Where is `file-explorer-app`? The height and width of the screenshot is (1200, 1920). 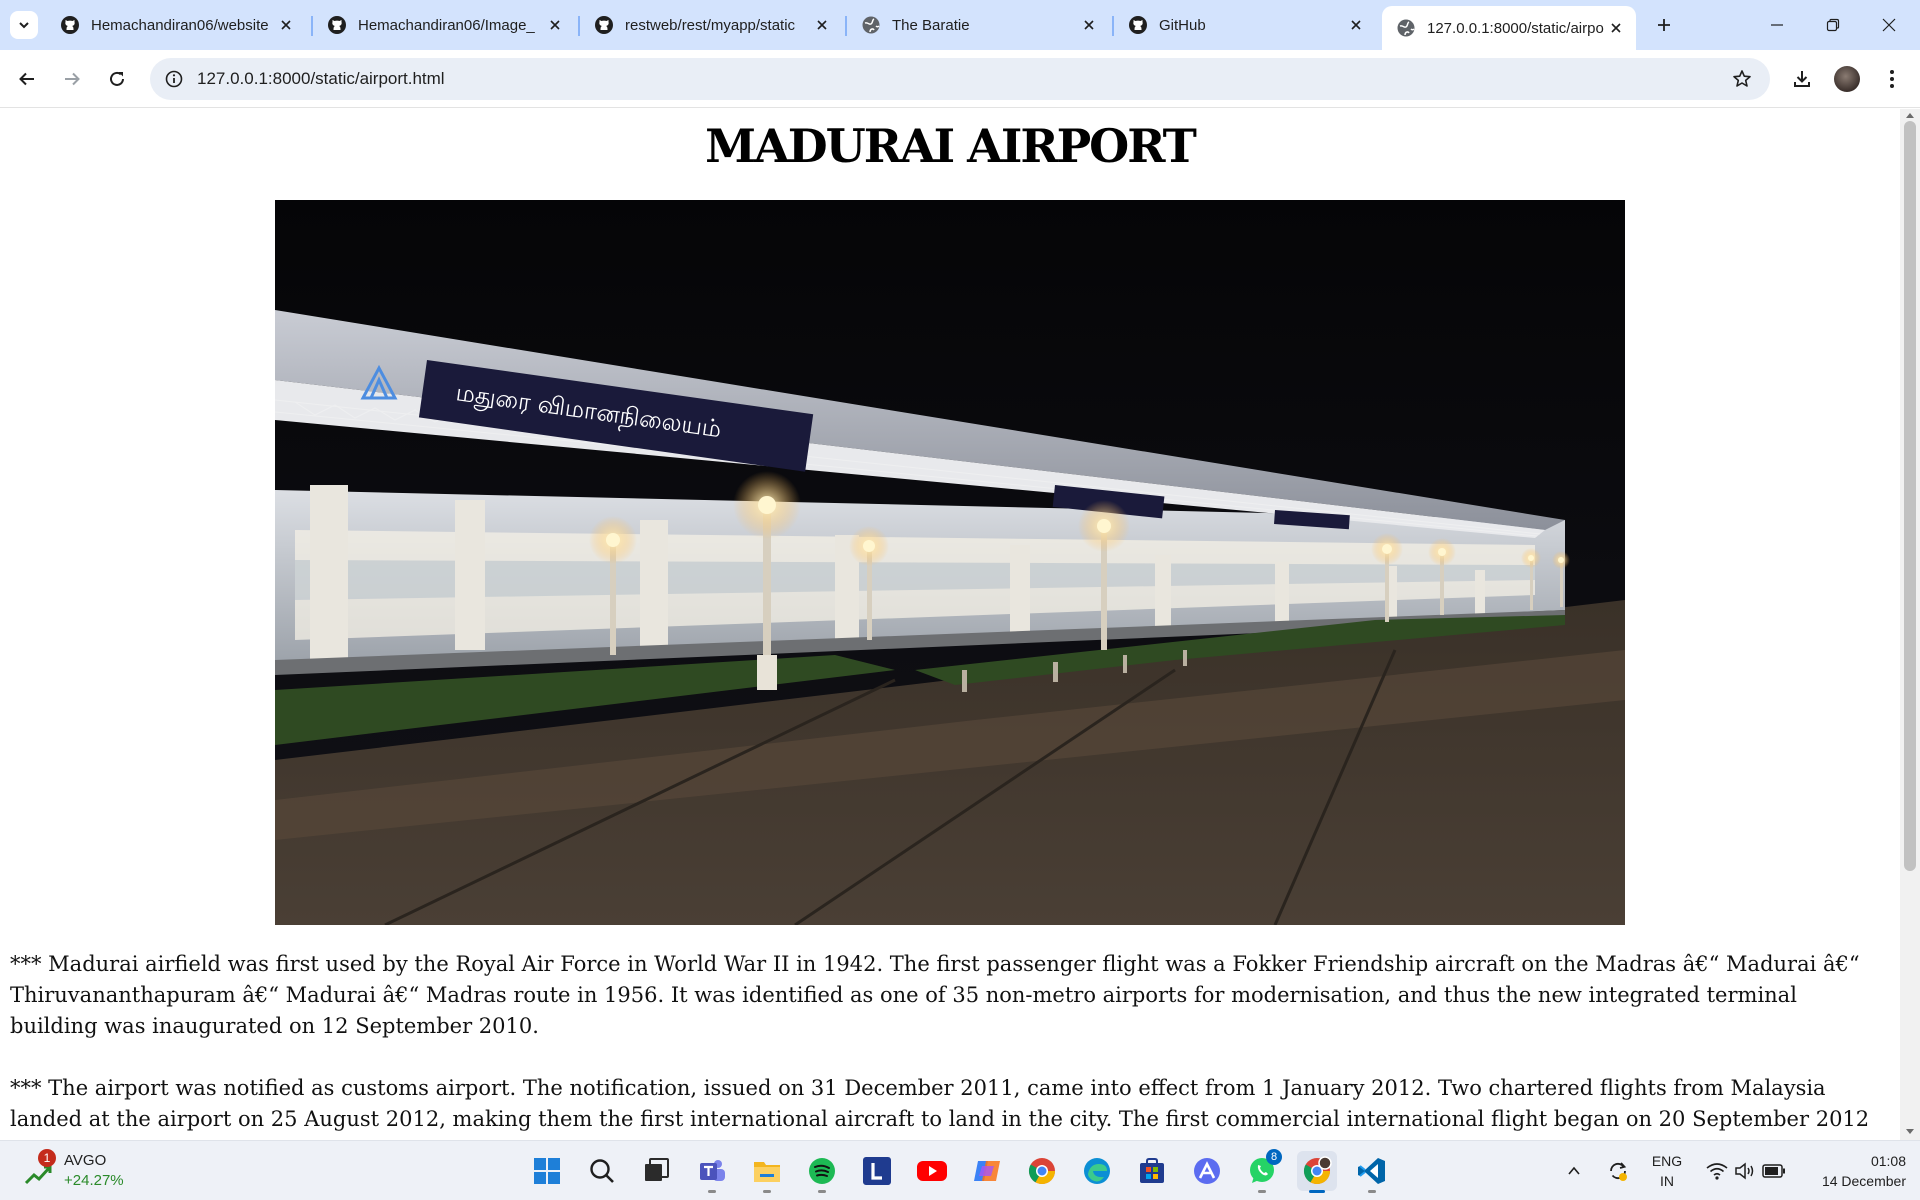
file-explorer-app is located at coordinates (767, 1172).